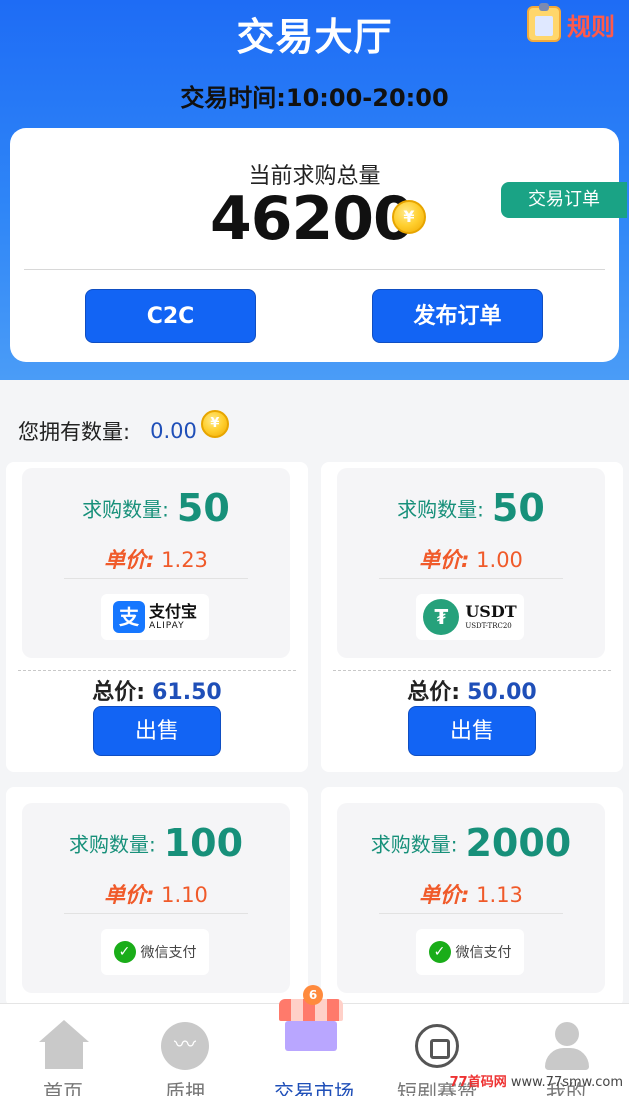 The image size is (629, 1096). What do you see at coordinates (437, 1046) in the screenshot?
I see `stop-icon` at bounding box center [437, 1046].